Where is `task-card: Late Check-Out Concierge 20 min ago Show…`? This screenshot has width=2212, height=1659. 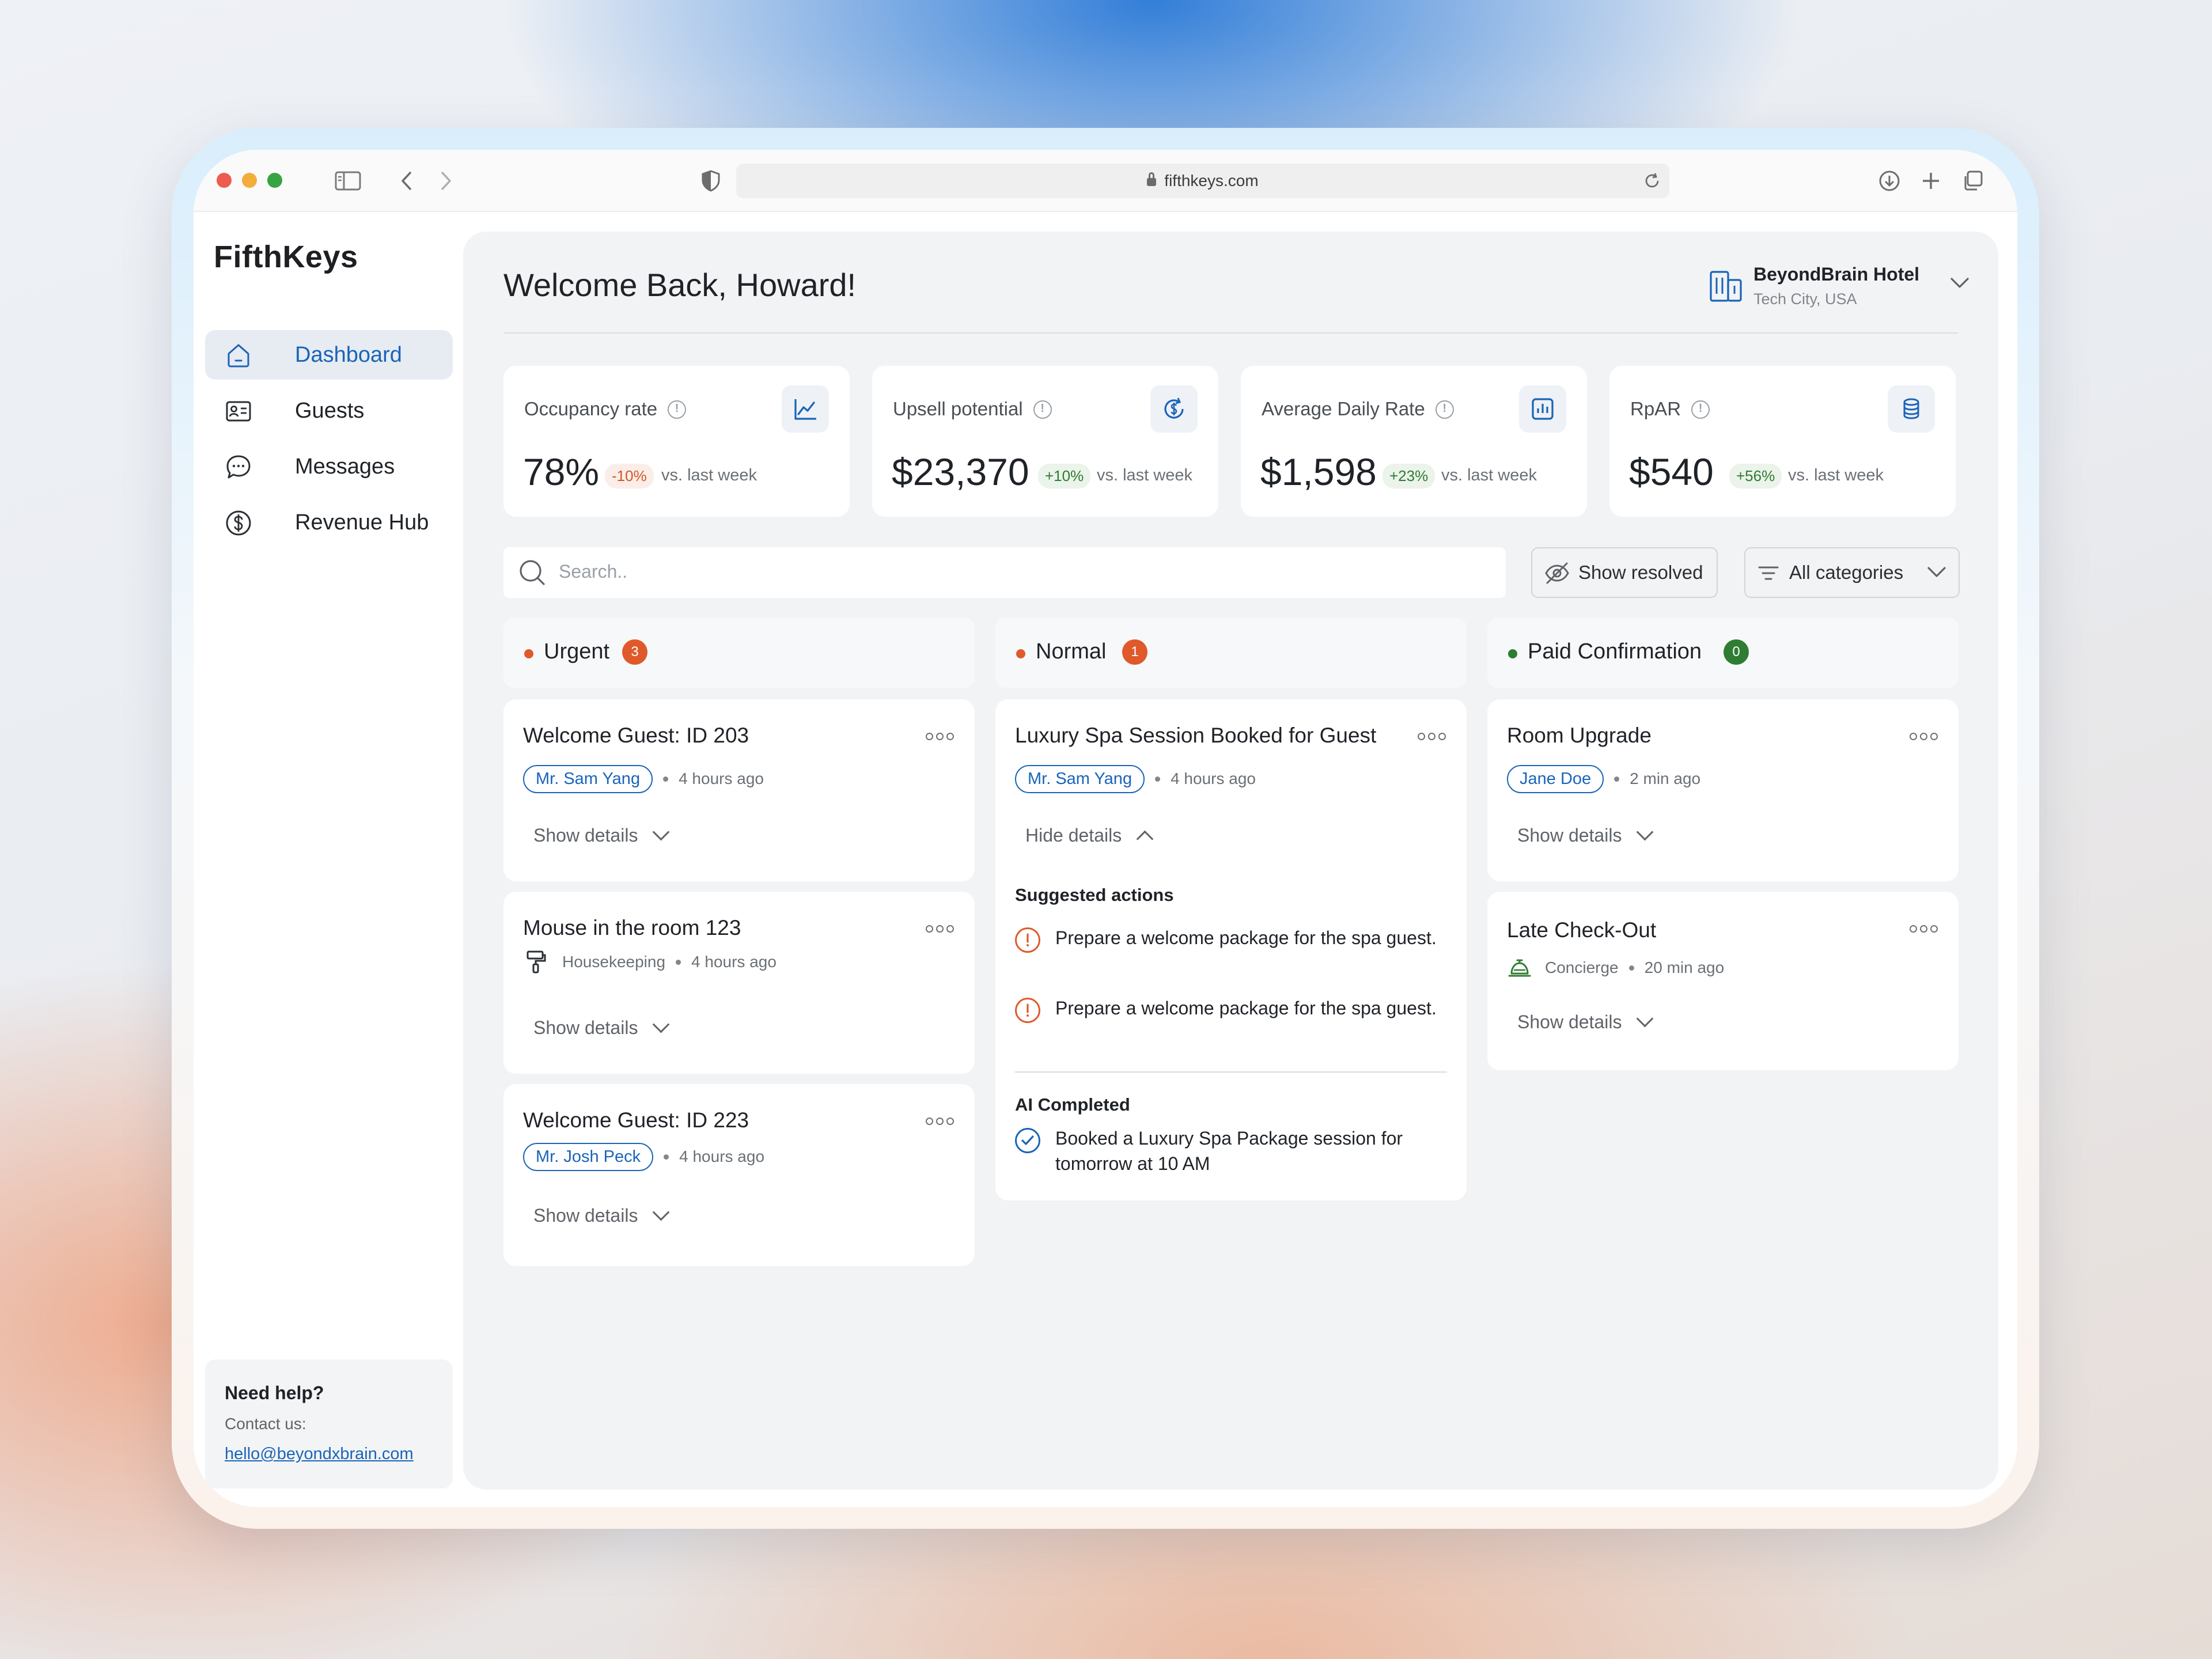 task-card: Late Check-Out Concierge 20 min ago Show… is located at coordinates (1723, 981).